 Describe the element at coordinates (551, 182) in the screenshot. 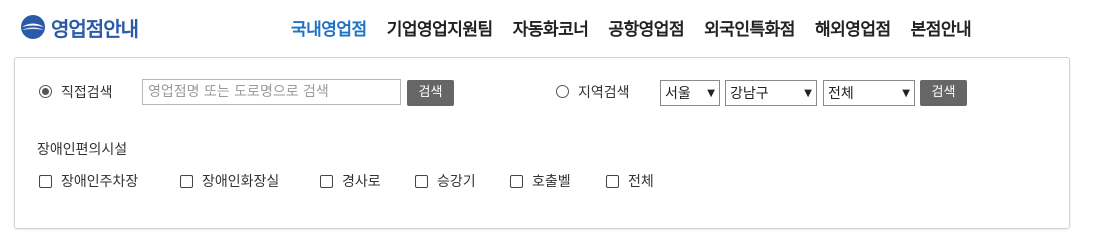

I see `facility-label-call-bell: 호출벨` at that location.